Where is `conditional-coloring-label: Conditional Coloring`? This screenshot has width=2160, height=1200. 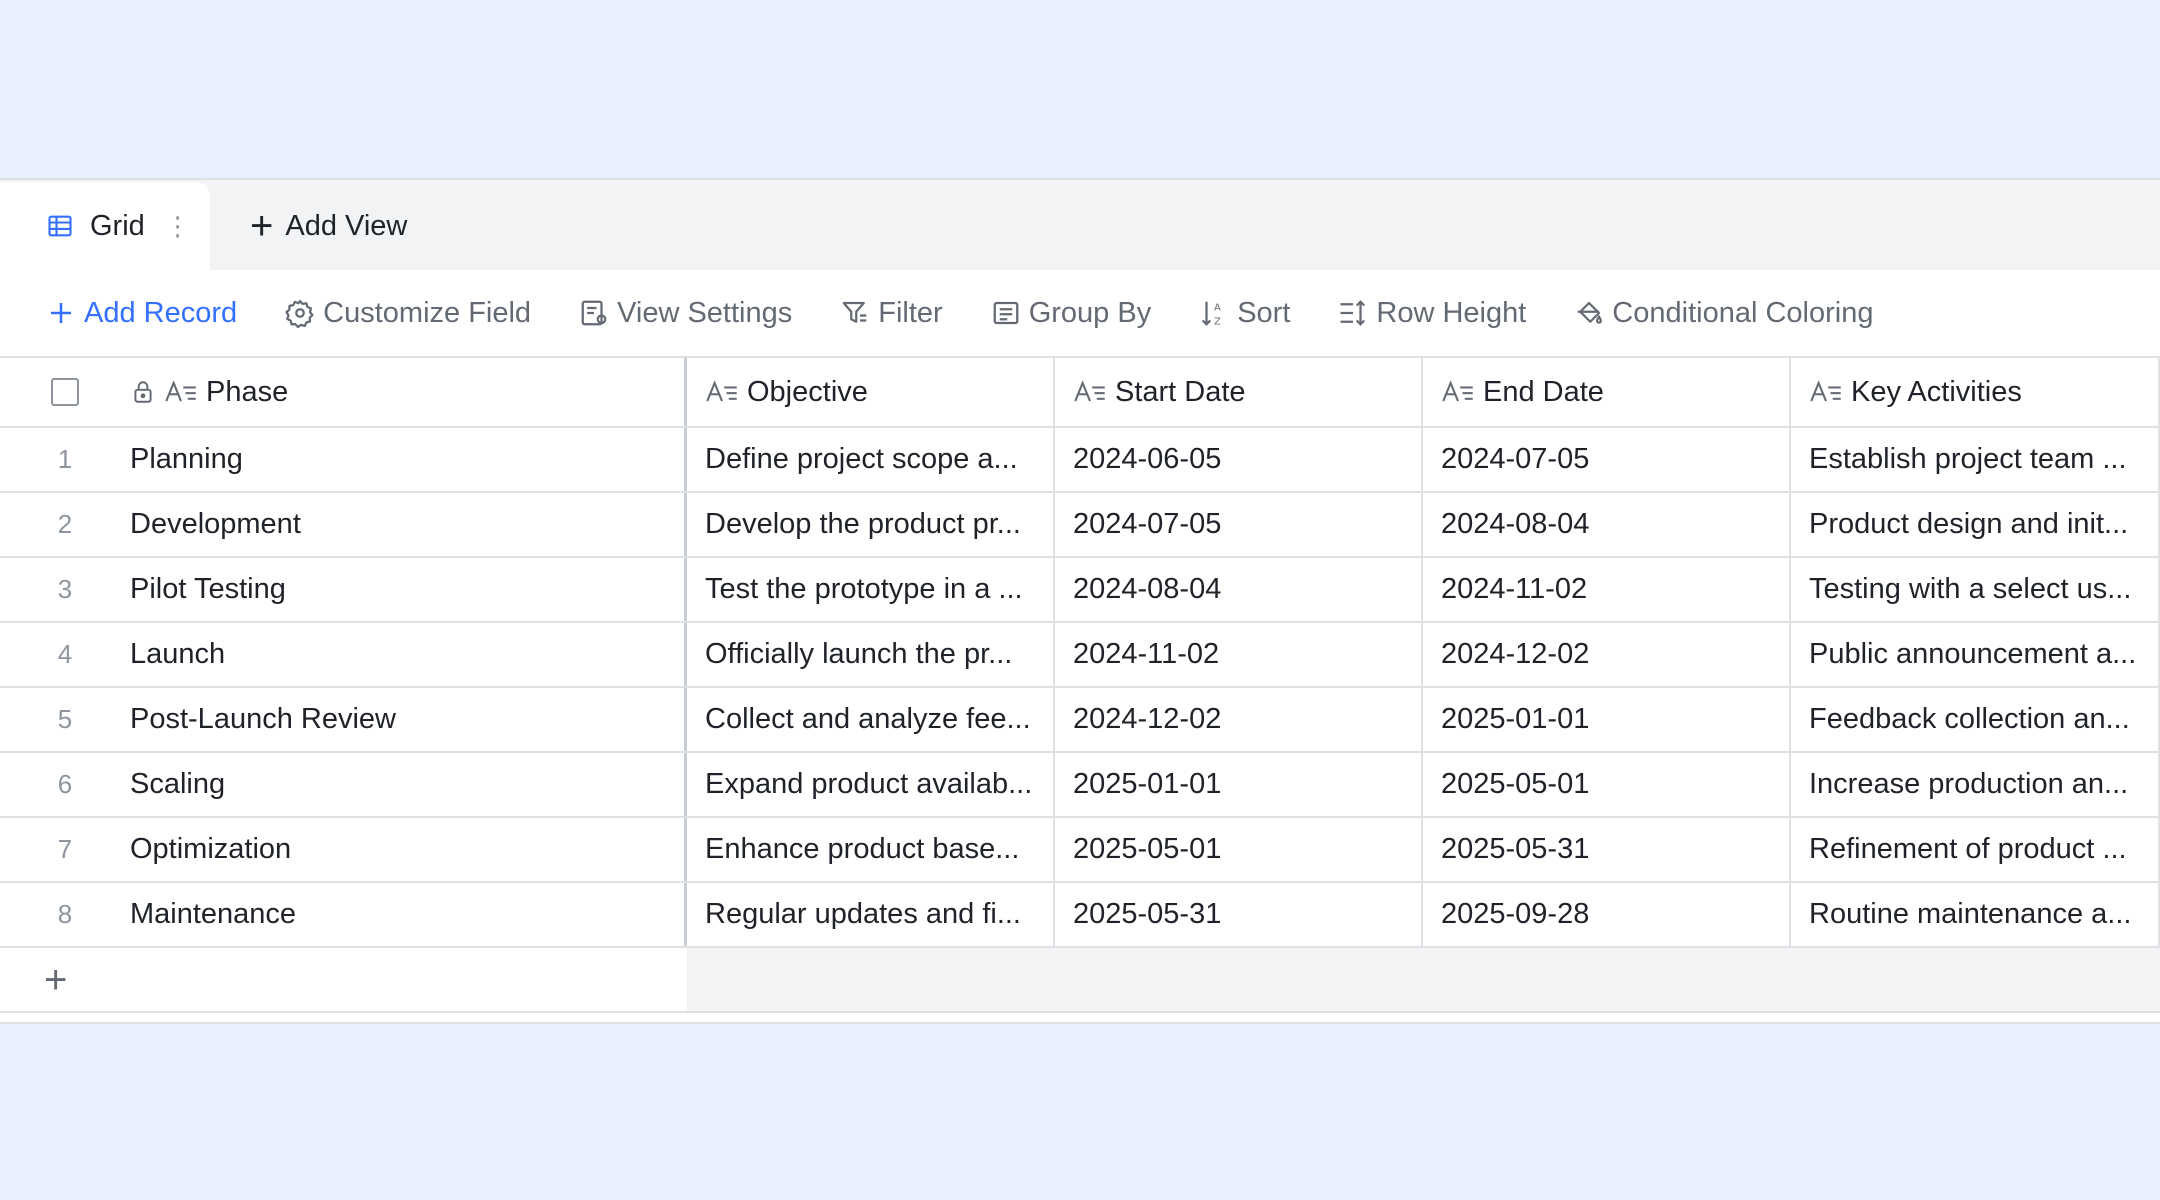 conditional-coloring-label: Conditional Coloring is located at coordinates (1743, 312).